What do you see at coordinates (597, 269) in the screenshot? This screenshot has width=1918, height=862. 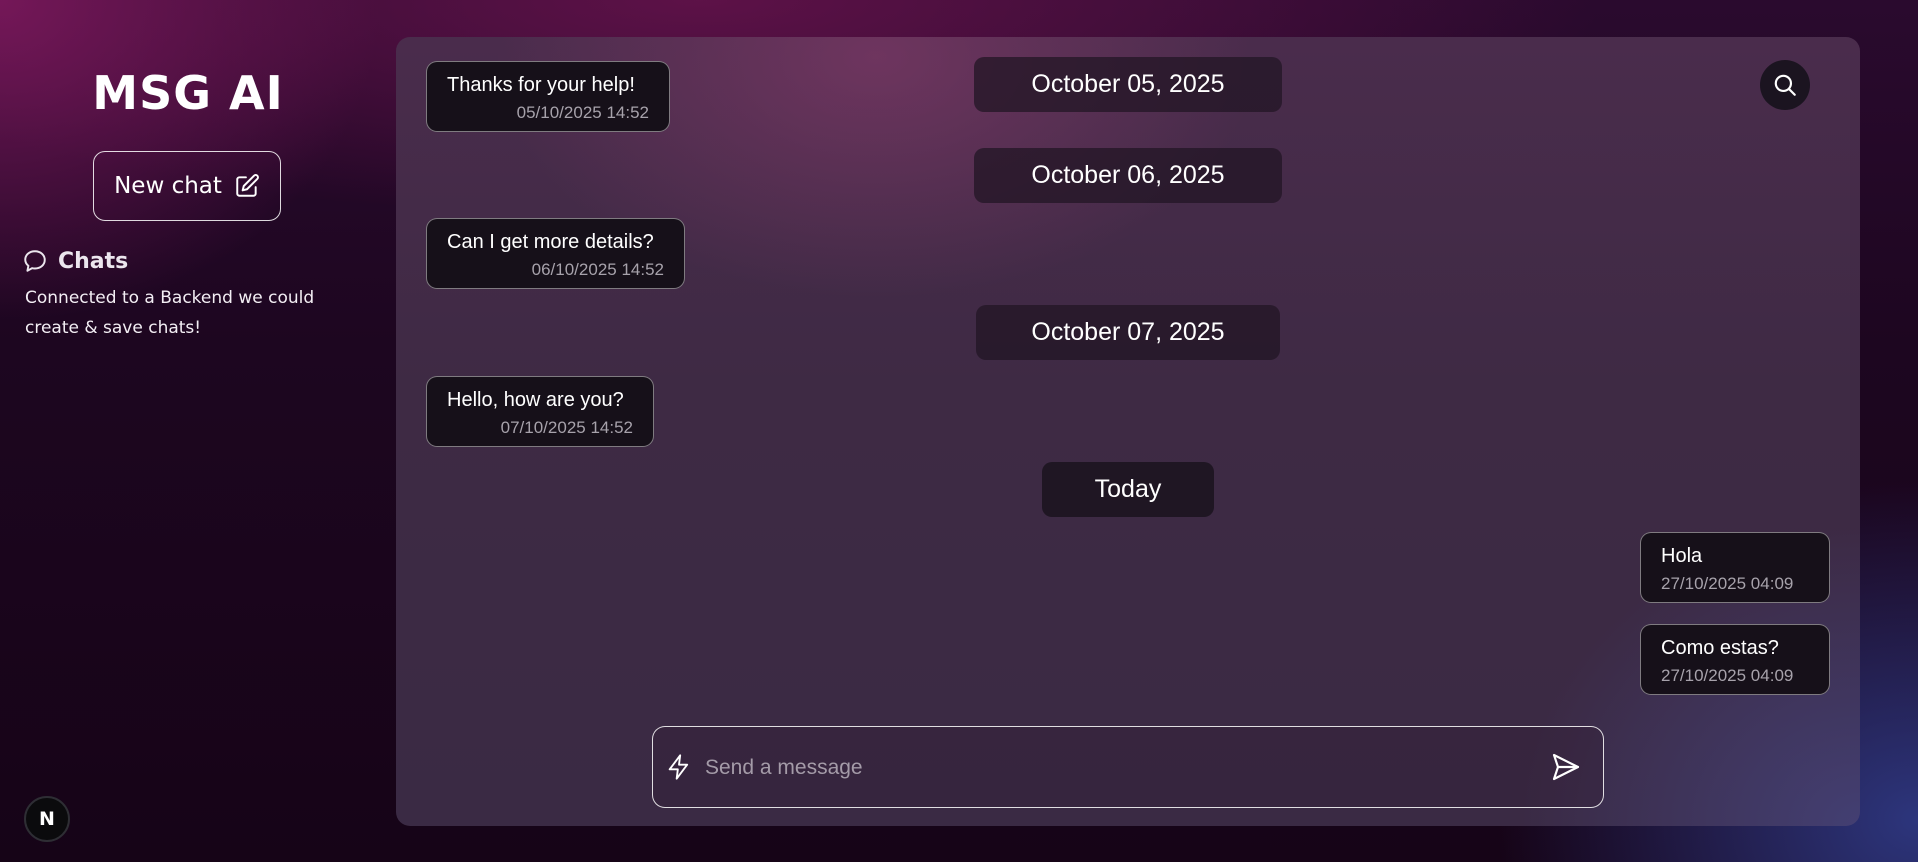 I see `message-time: 06/10/2025 14:52` at bounding box center [597, 269].